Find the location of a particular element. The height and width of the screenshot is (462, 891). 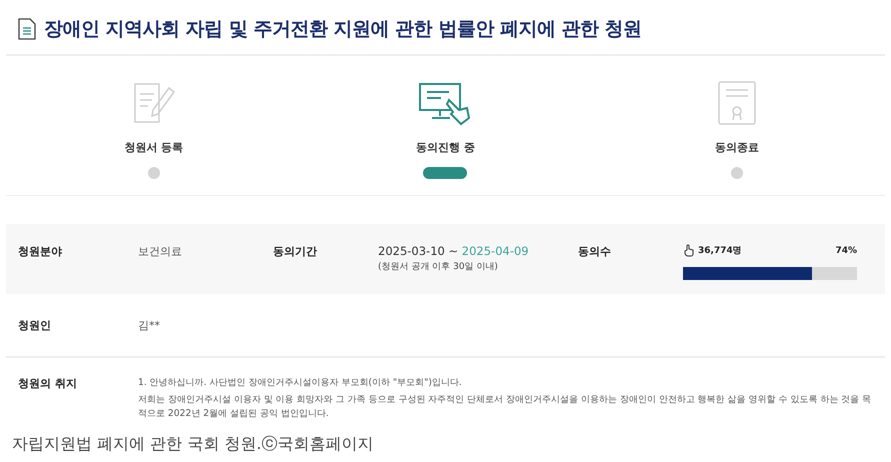

period-label: 동의기간 is located at coordinates (295, 251).